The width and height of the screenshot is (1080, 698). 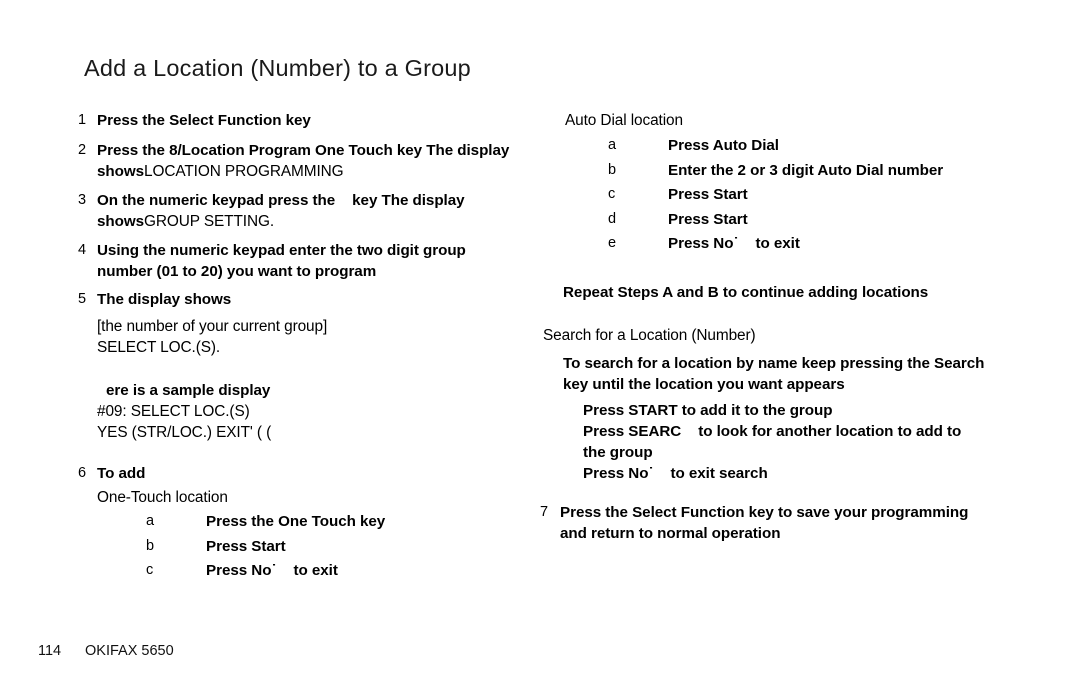 I want to click on step-5-number: 5, so click(x=82, y=299).